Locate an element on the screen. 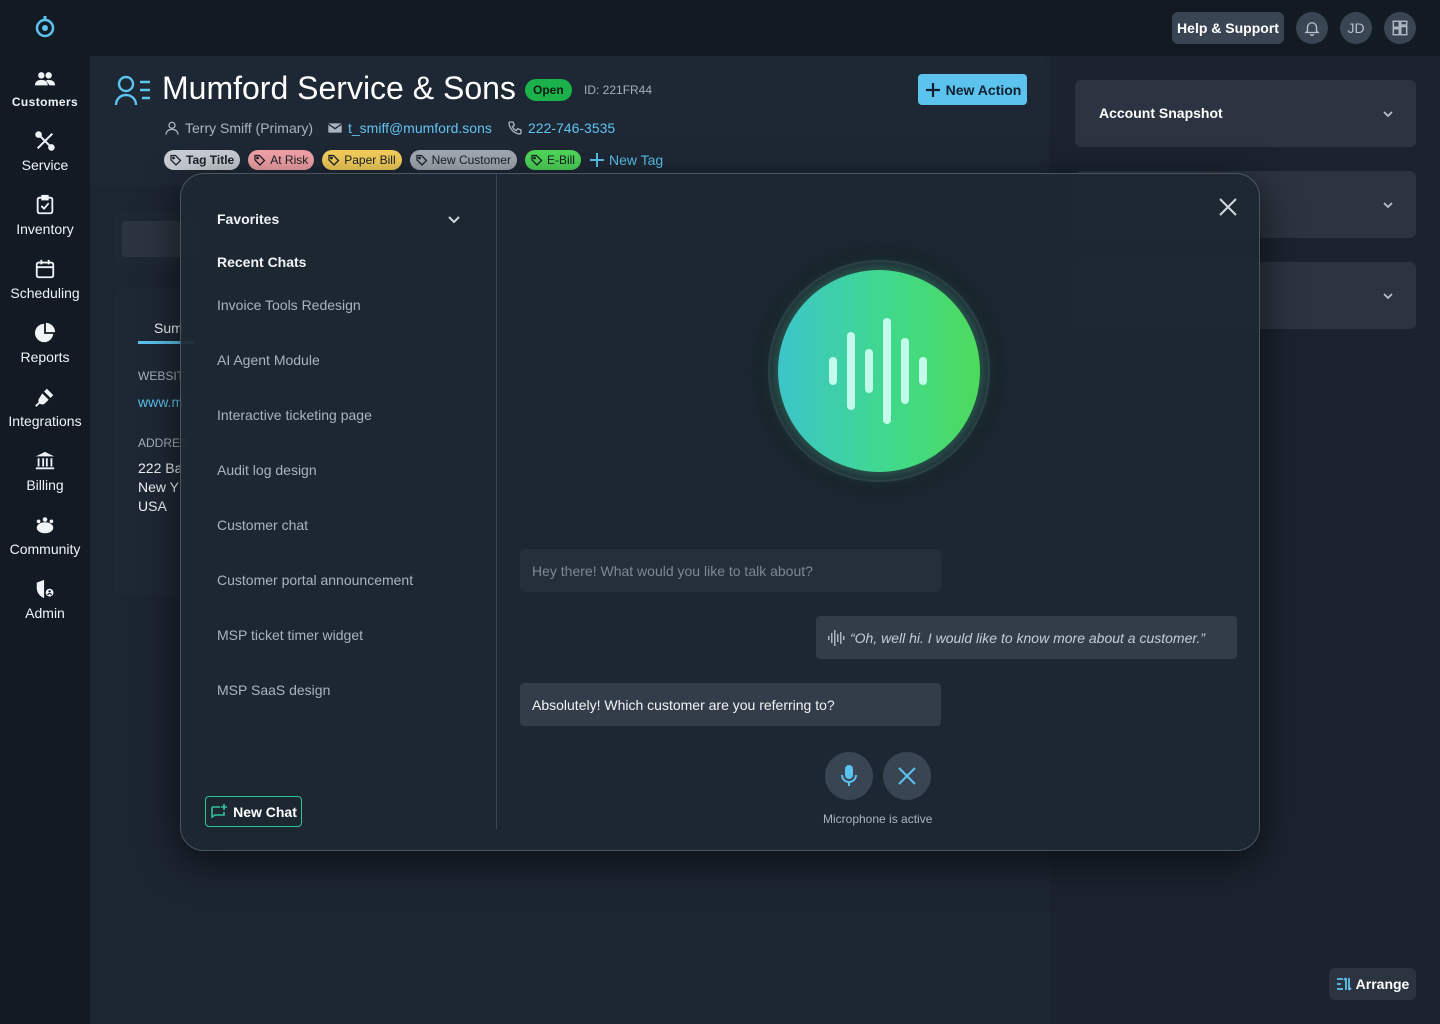 The height and width of the screenshot is (1024, 1440). sidebar-item-community: Community is located at coordinates (45, 544).